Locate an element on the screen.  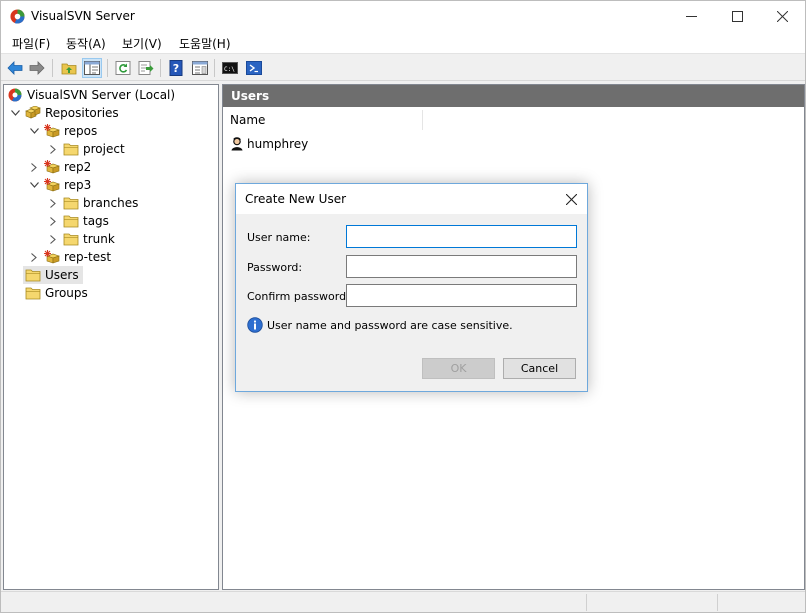
dialog-title-bar: Create New User is located at coordinates (411, 199).